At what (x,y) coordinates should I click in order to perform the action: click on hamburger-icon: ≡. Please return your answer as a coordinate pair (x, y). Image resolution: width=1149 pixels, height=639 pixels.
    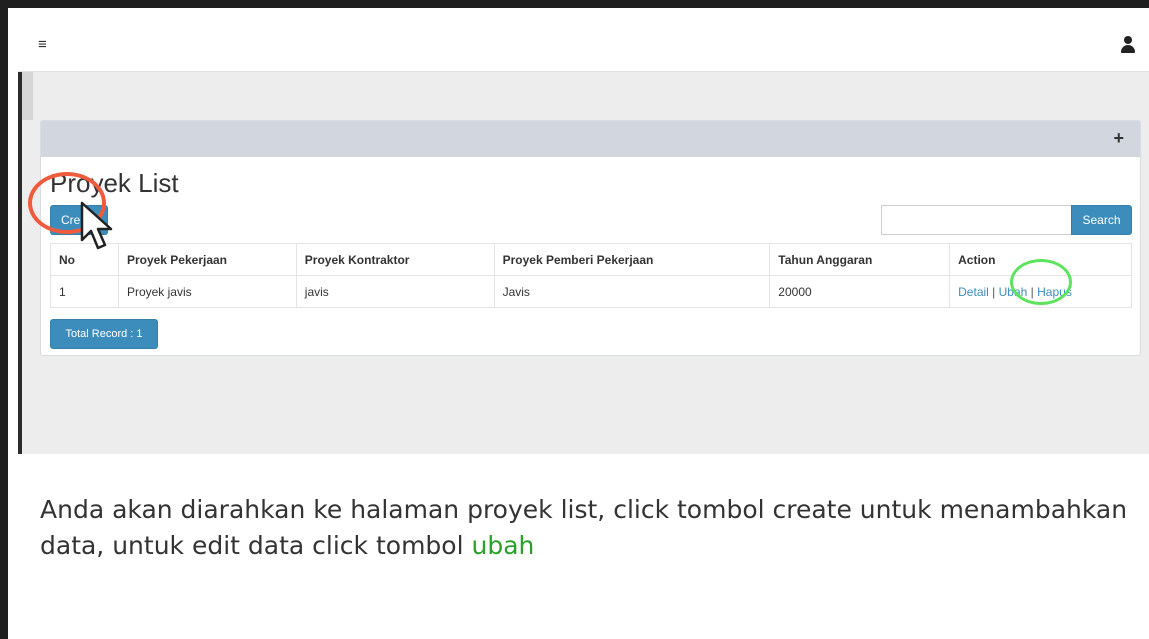
    Looking at the image, I should click on (42, 44).